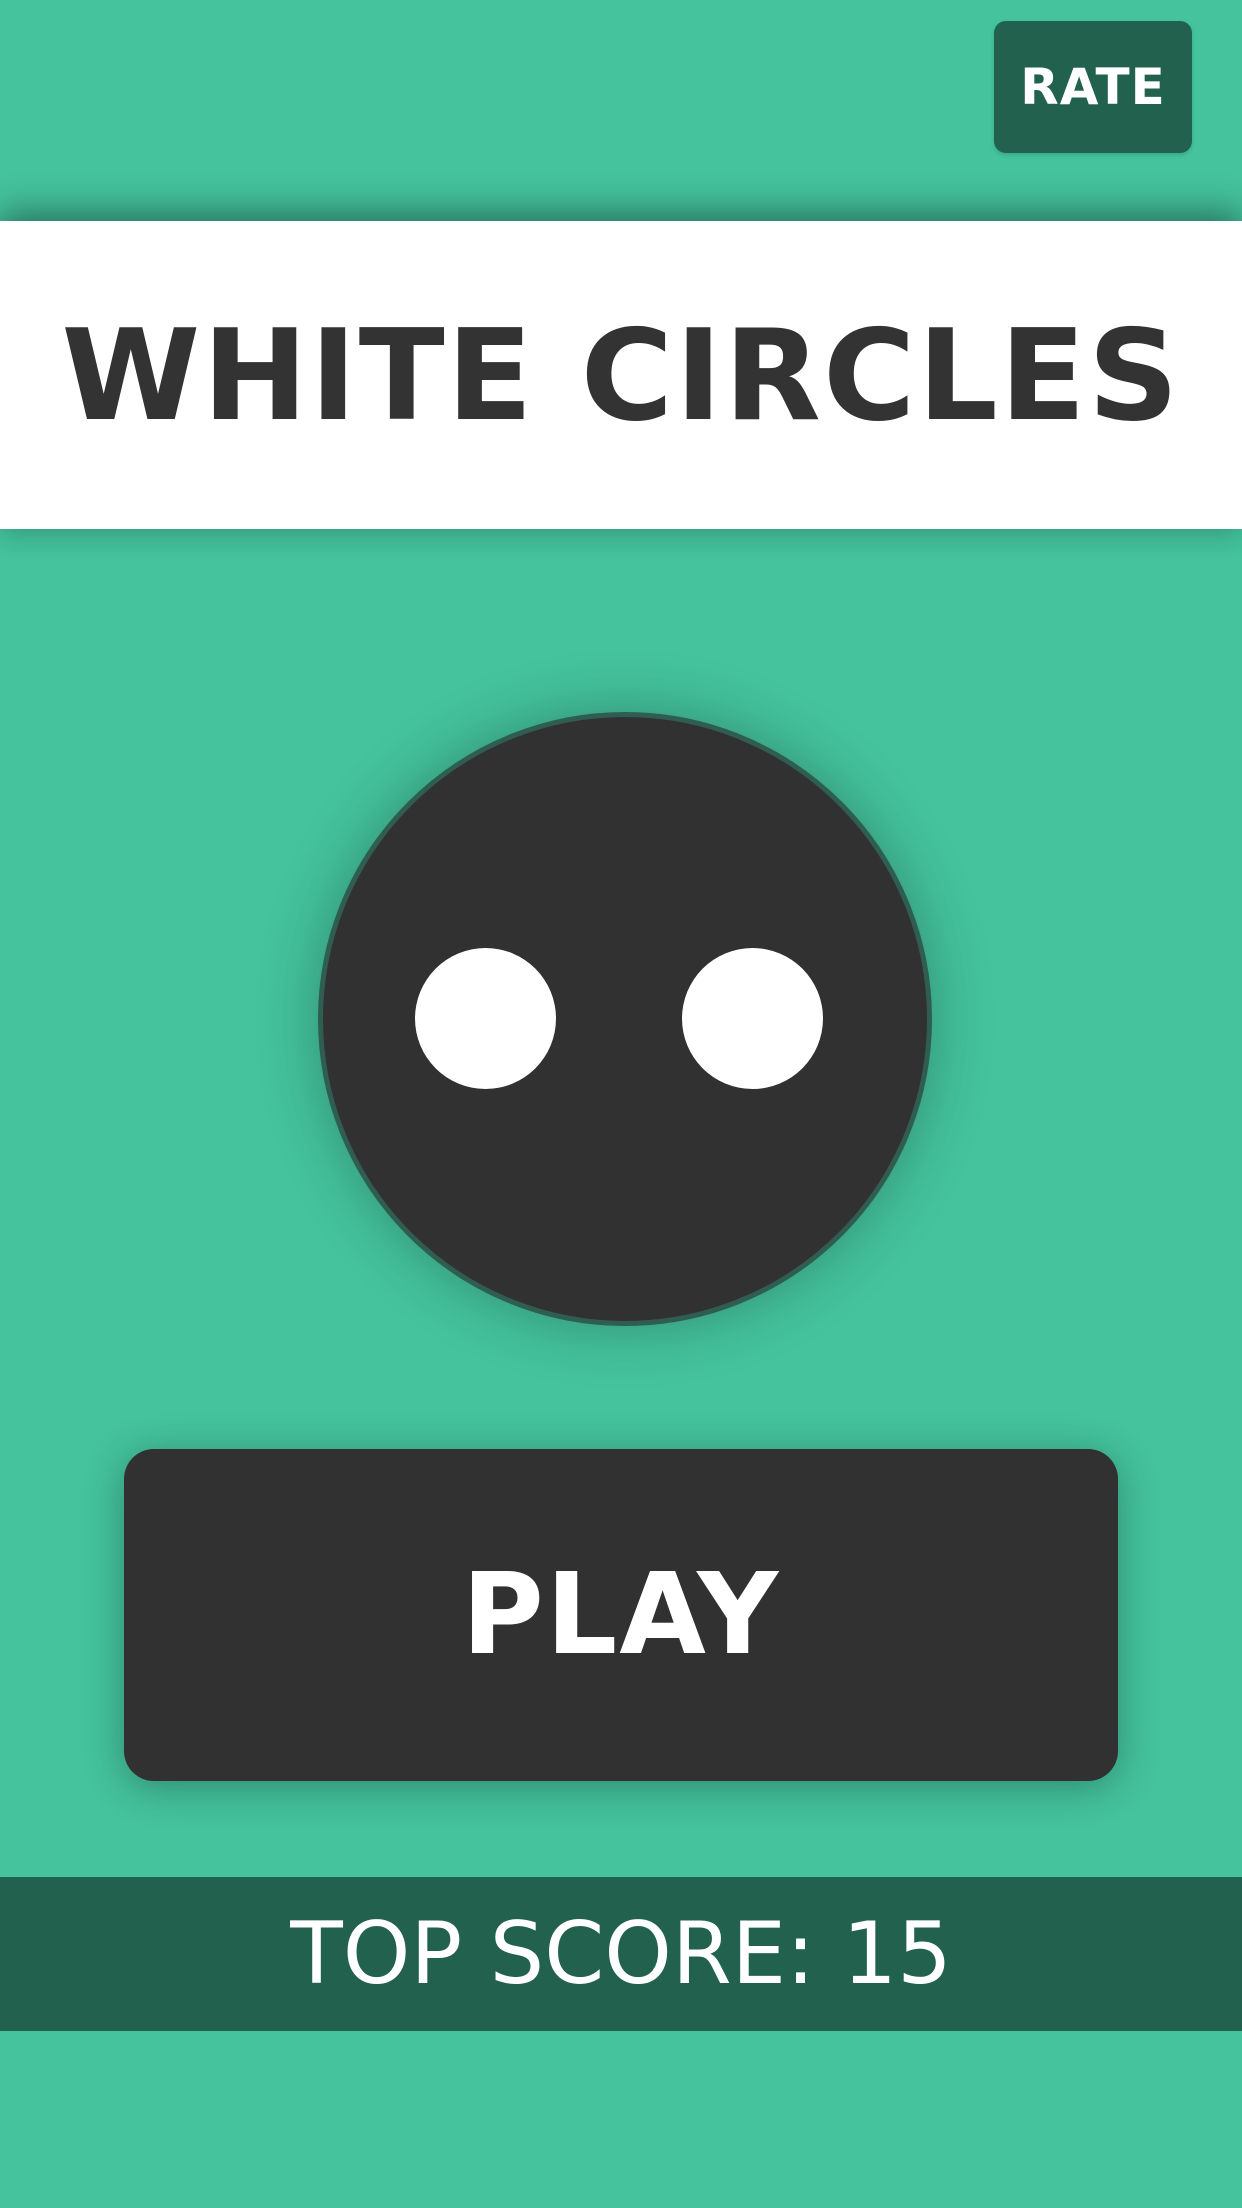 The height and width of the screenshot is (2208, 1242). Describe the element at coordinates (621, 1615) in the screenshot. I see `play-button: PLAY` at that location.